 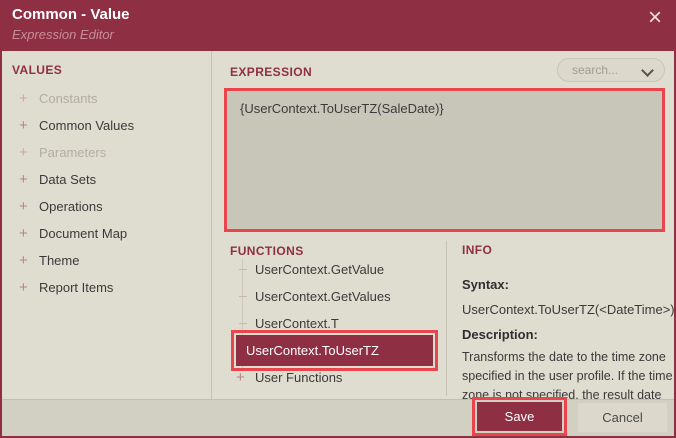 I want to click on save-button: Save, so click(x=519, y=416).